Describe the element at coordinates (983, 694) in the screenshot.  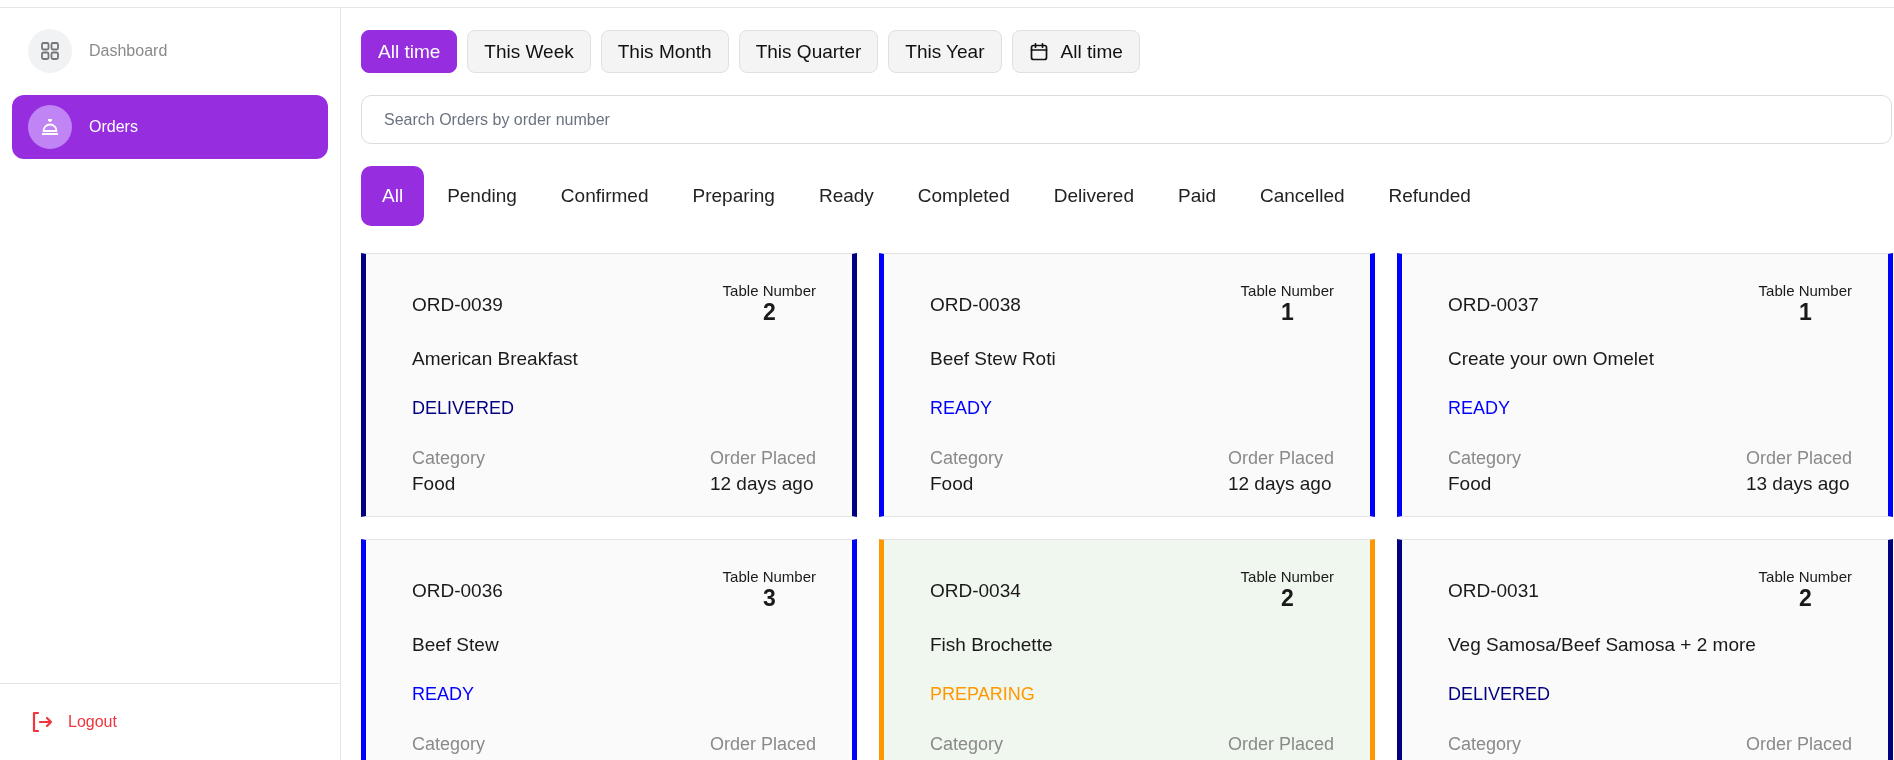
I see `order-status: PREPARING` at that location.